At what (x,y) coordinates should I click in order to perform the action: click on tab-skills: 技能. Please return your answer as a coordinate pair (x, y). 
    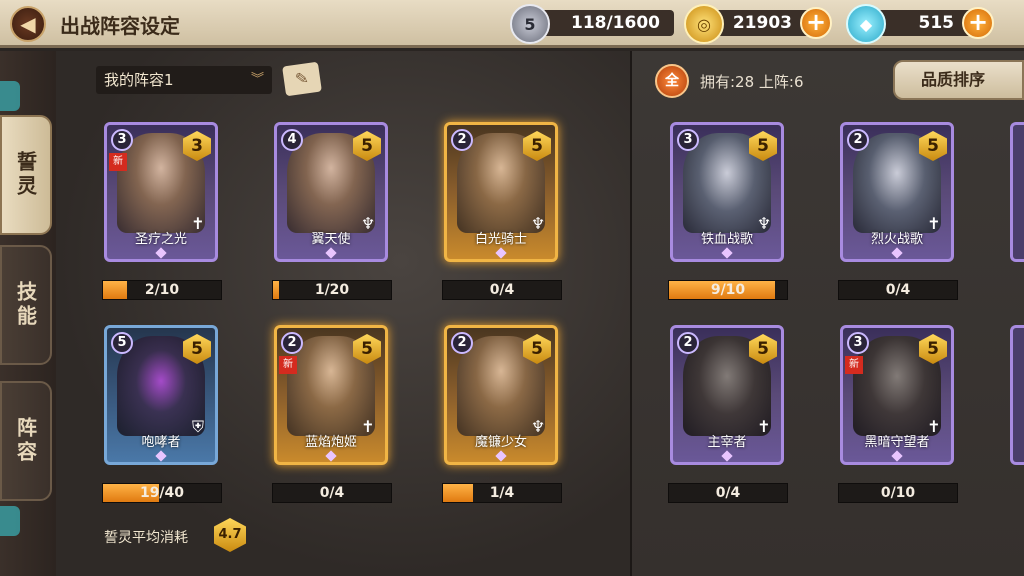
    Looking at the image, I should click on (26, 305).